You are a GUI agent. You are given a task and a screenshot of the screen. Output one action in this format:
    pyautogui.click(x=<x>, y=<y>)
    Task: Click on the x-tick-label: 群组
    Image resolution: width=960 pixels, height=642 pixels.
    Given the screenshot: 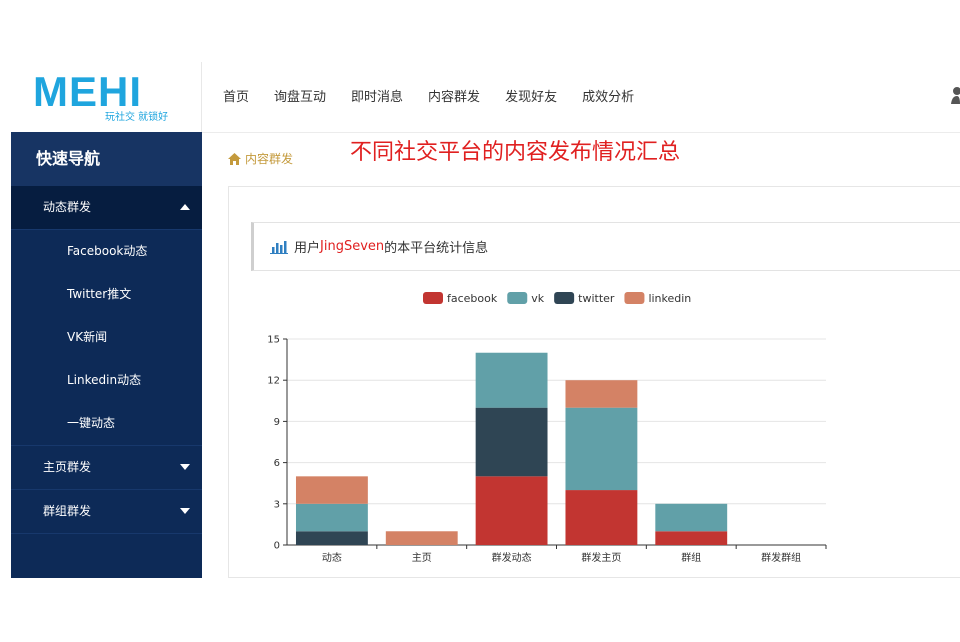 What is the action you would take?
    pyautogui.click(x=691, y=557)
    